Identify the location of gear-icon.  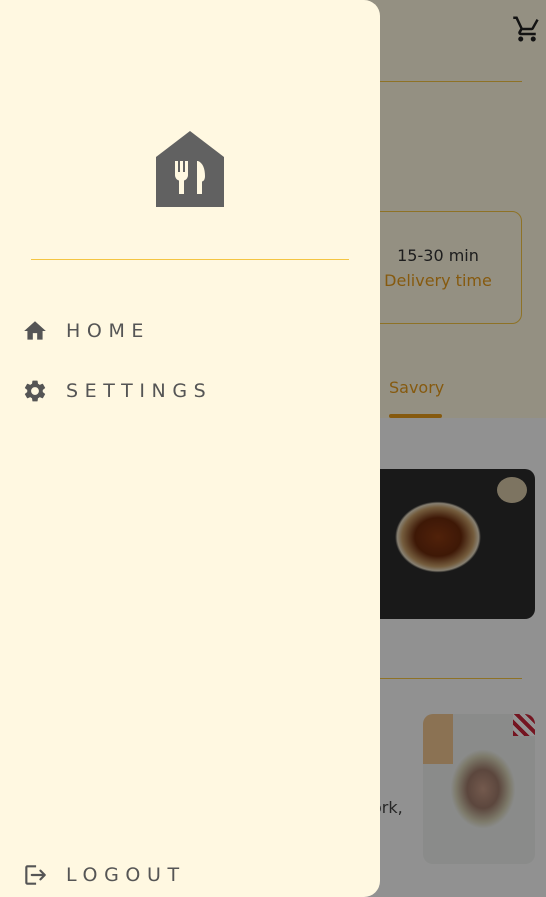
(35, 391).